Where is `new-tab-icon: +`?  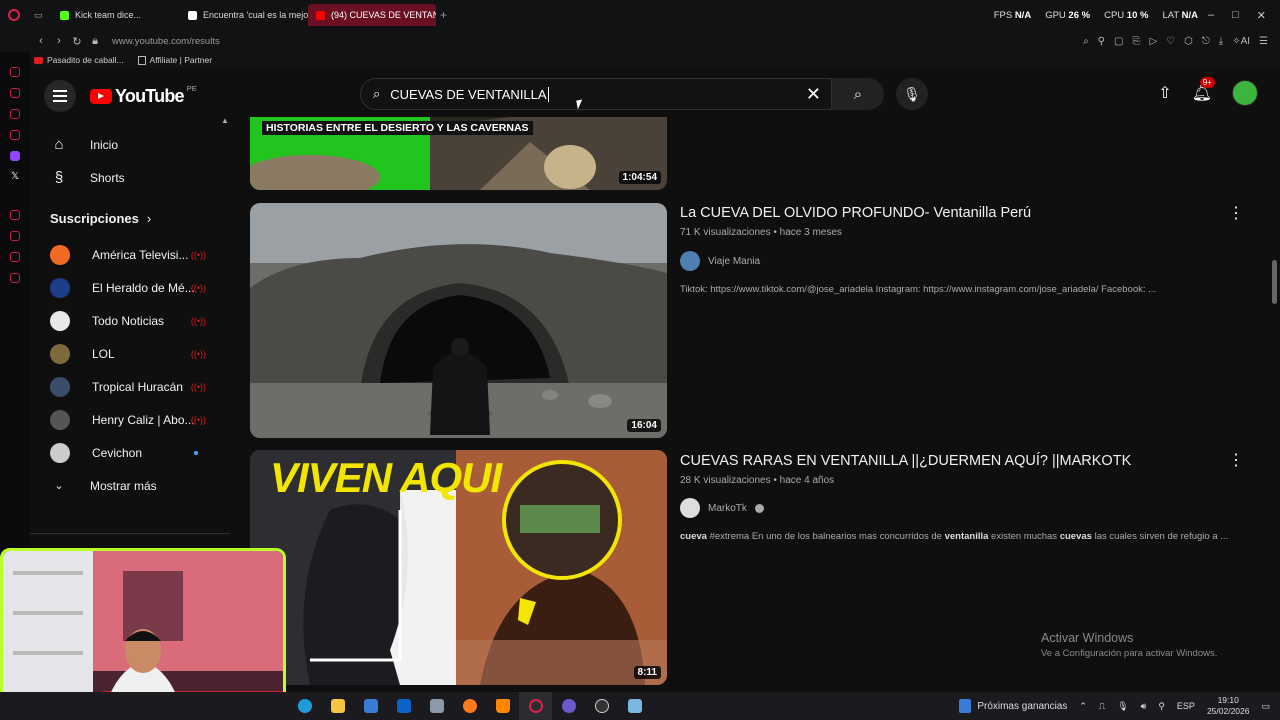 new-tab-icon: + is located at coordinates (443, 15).